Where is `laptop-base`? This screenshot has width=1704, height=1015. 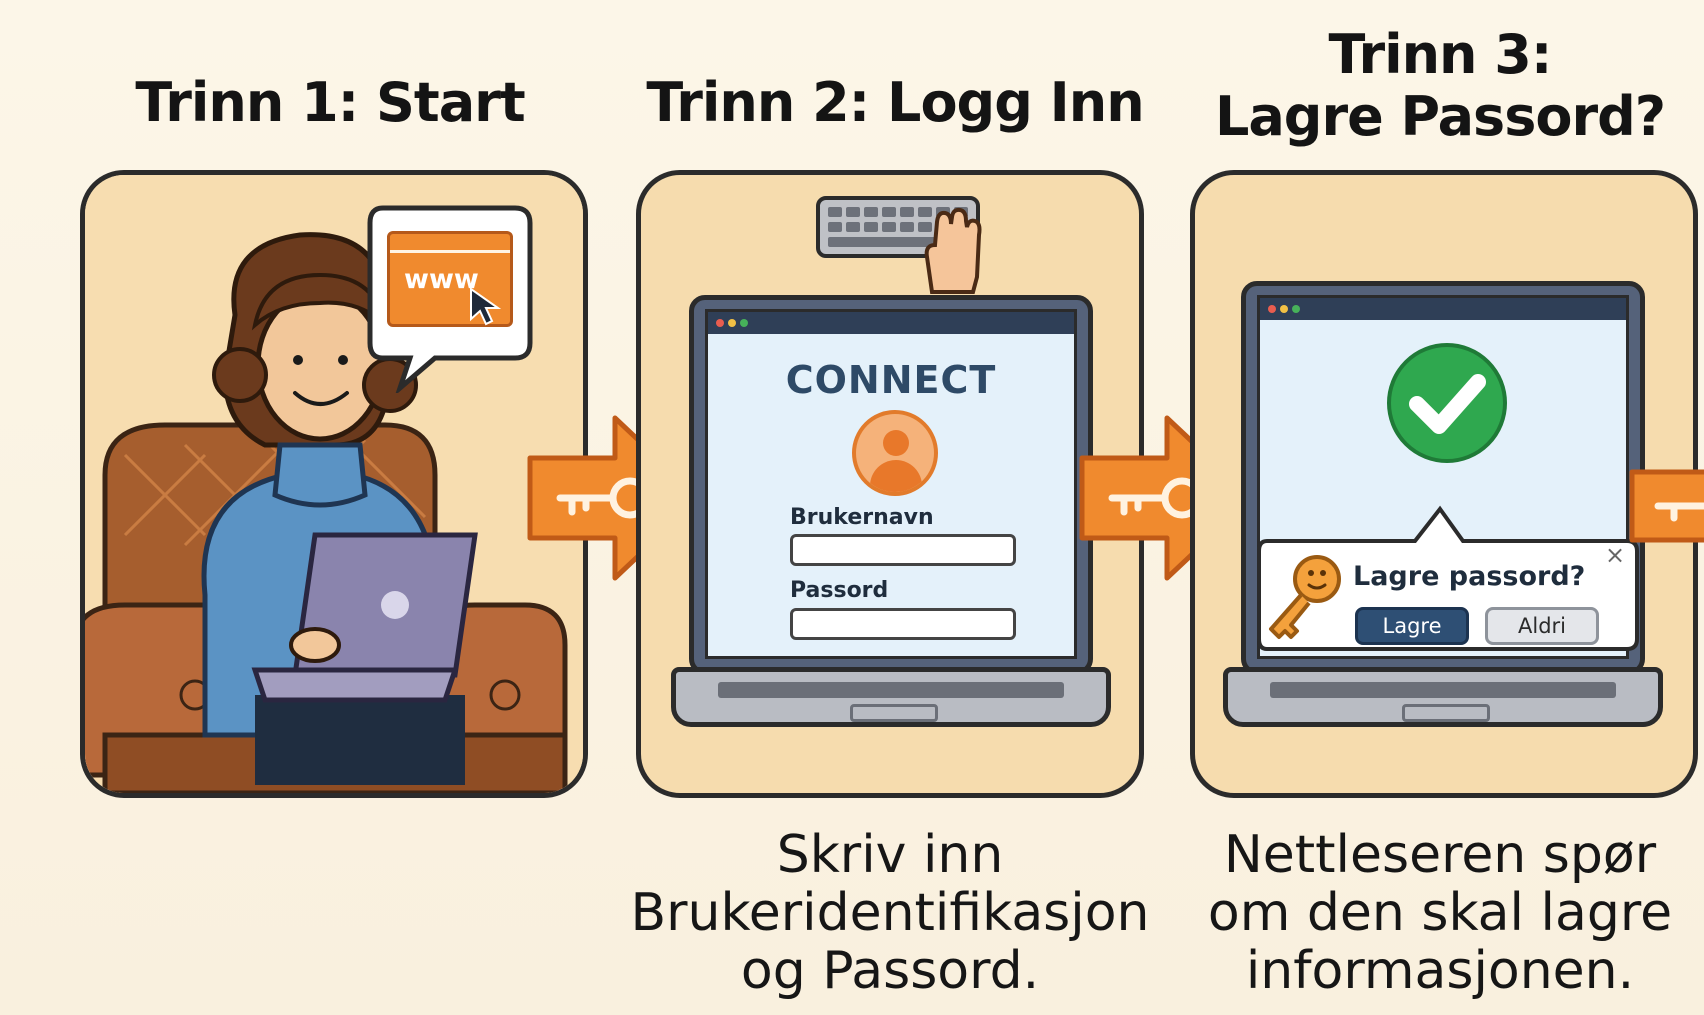 laptop-base is located at coordinates (891, 697).